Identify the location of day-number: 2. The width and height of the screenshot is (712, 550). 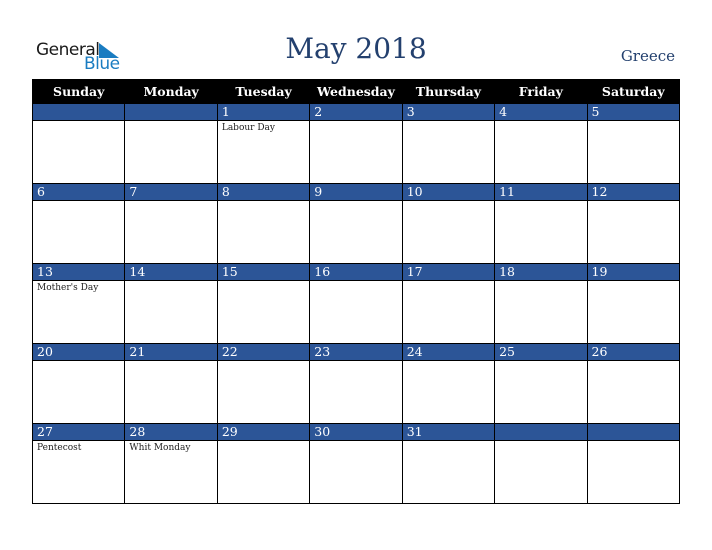
(356, 112).